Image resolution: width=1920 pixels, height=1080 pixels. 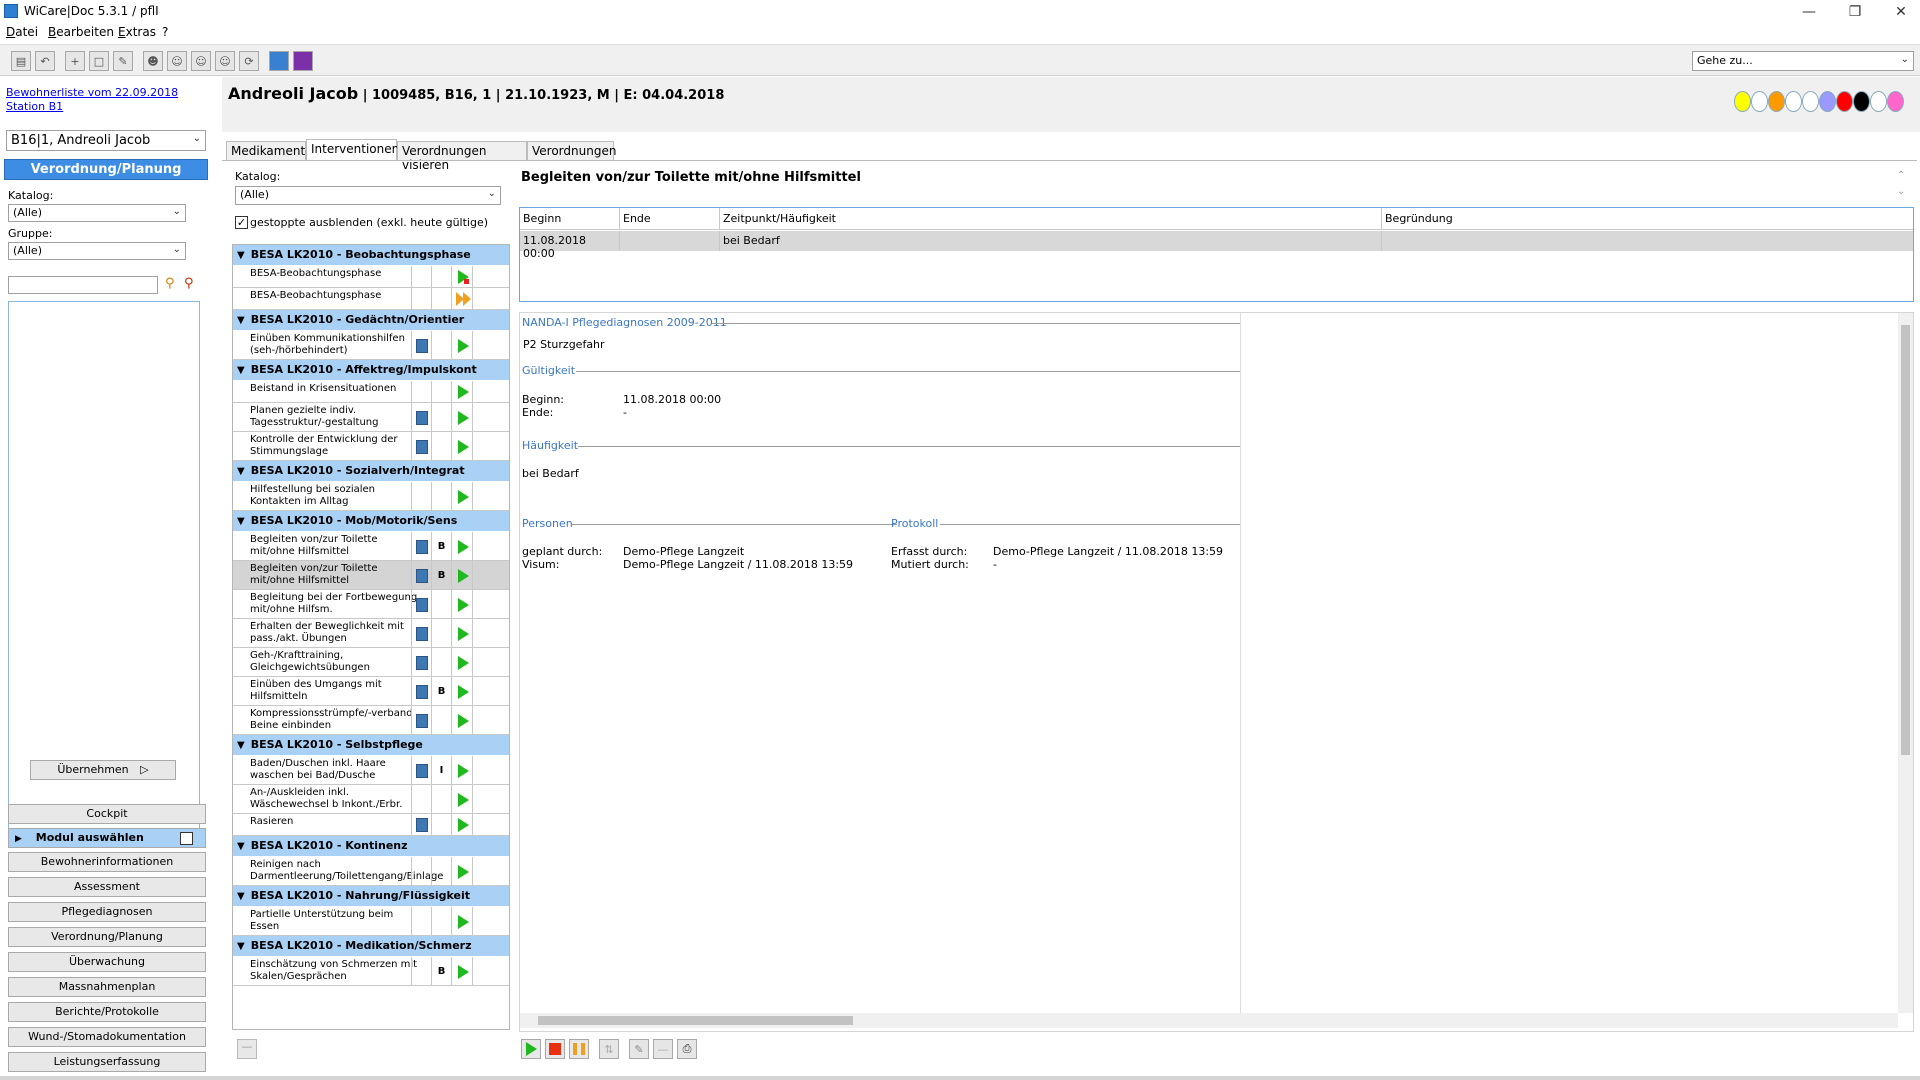 I want to click on scroll-up-icon: ⌃, so click(x=1901, y=175).